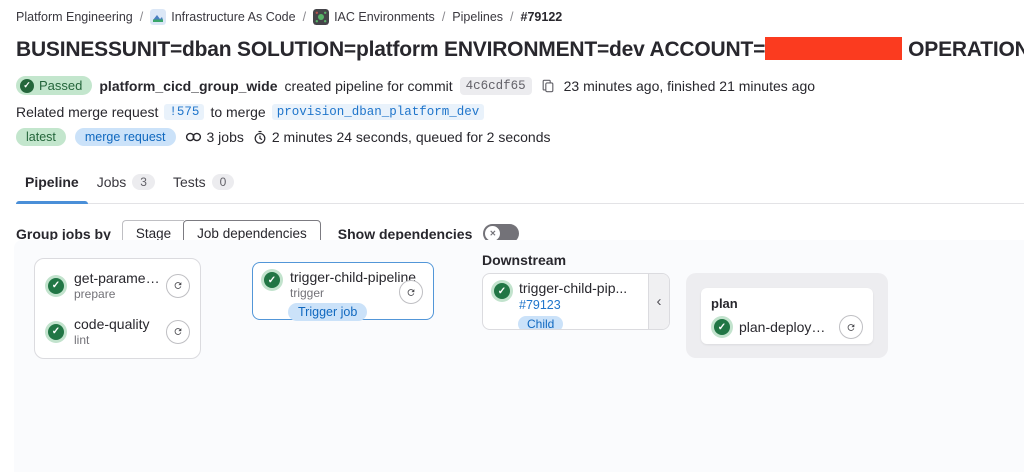 Image resolution: width=1024 pixels, height=472 pixels. Describe the element at coordinates (82, 340) in the screenshot. I see `job-stage-label: lint` at that location.